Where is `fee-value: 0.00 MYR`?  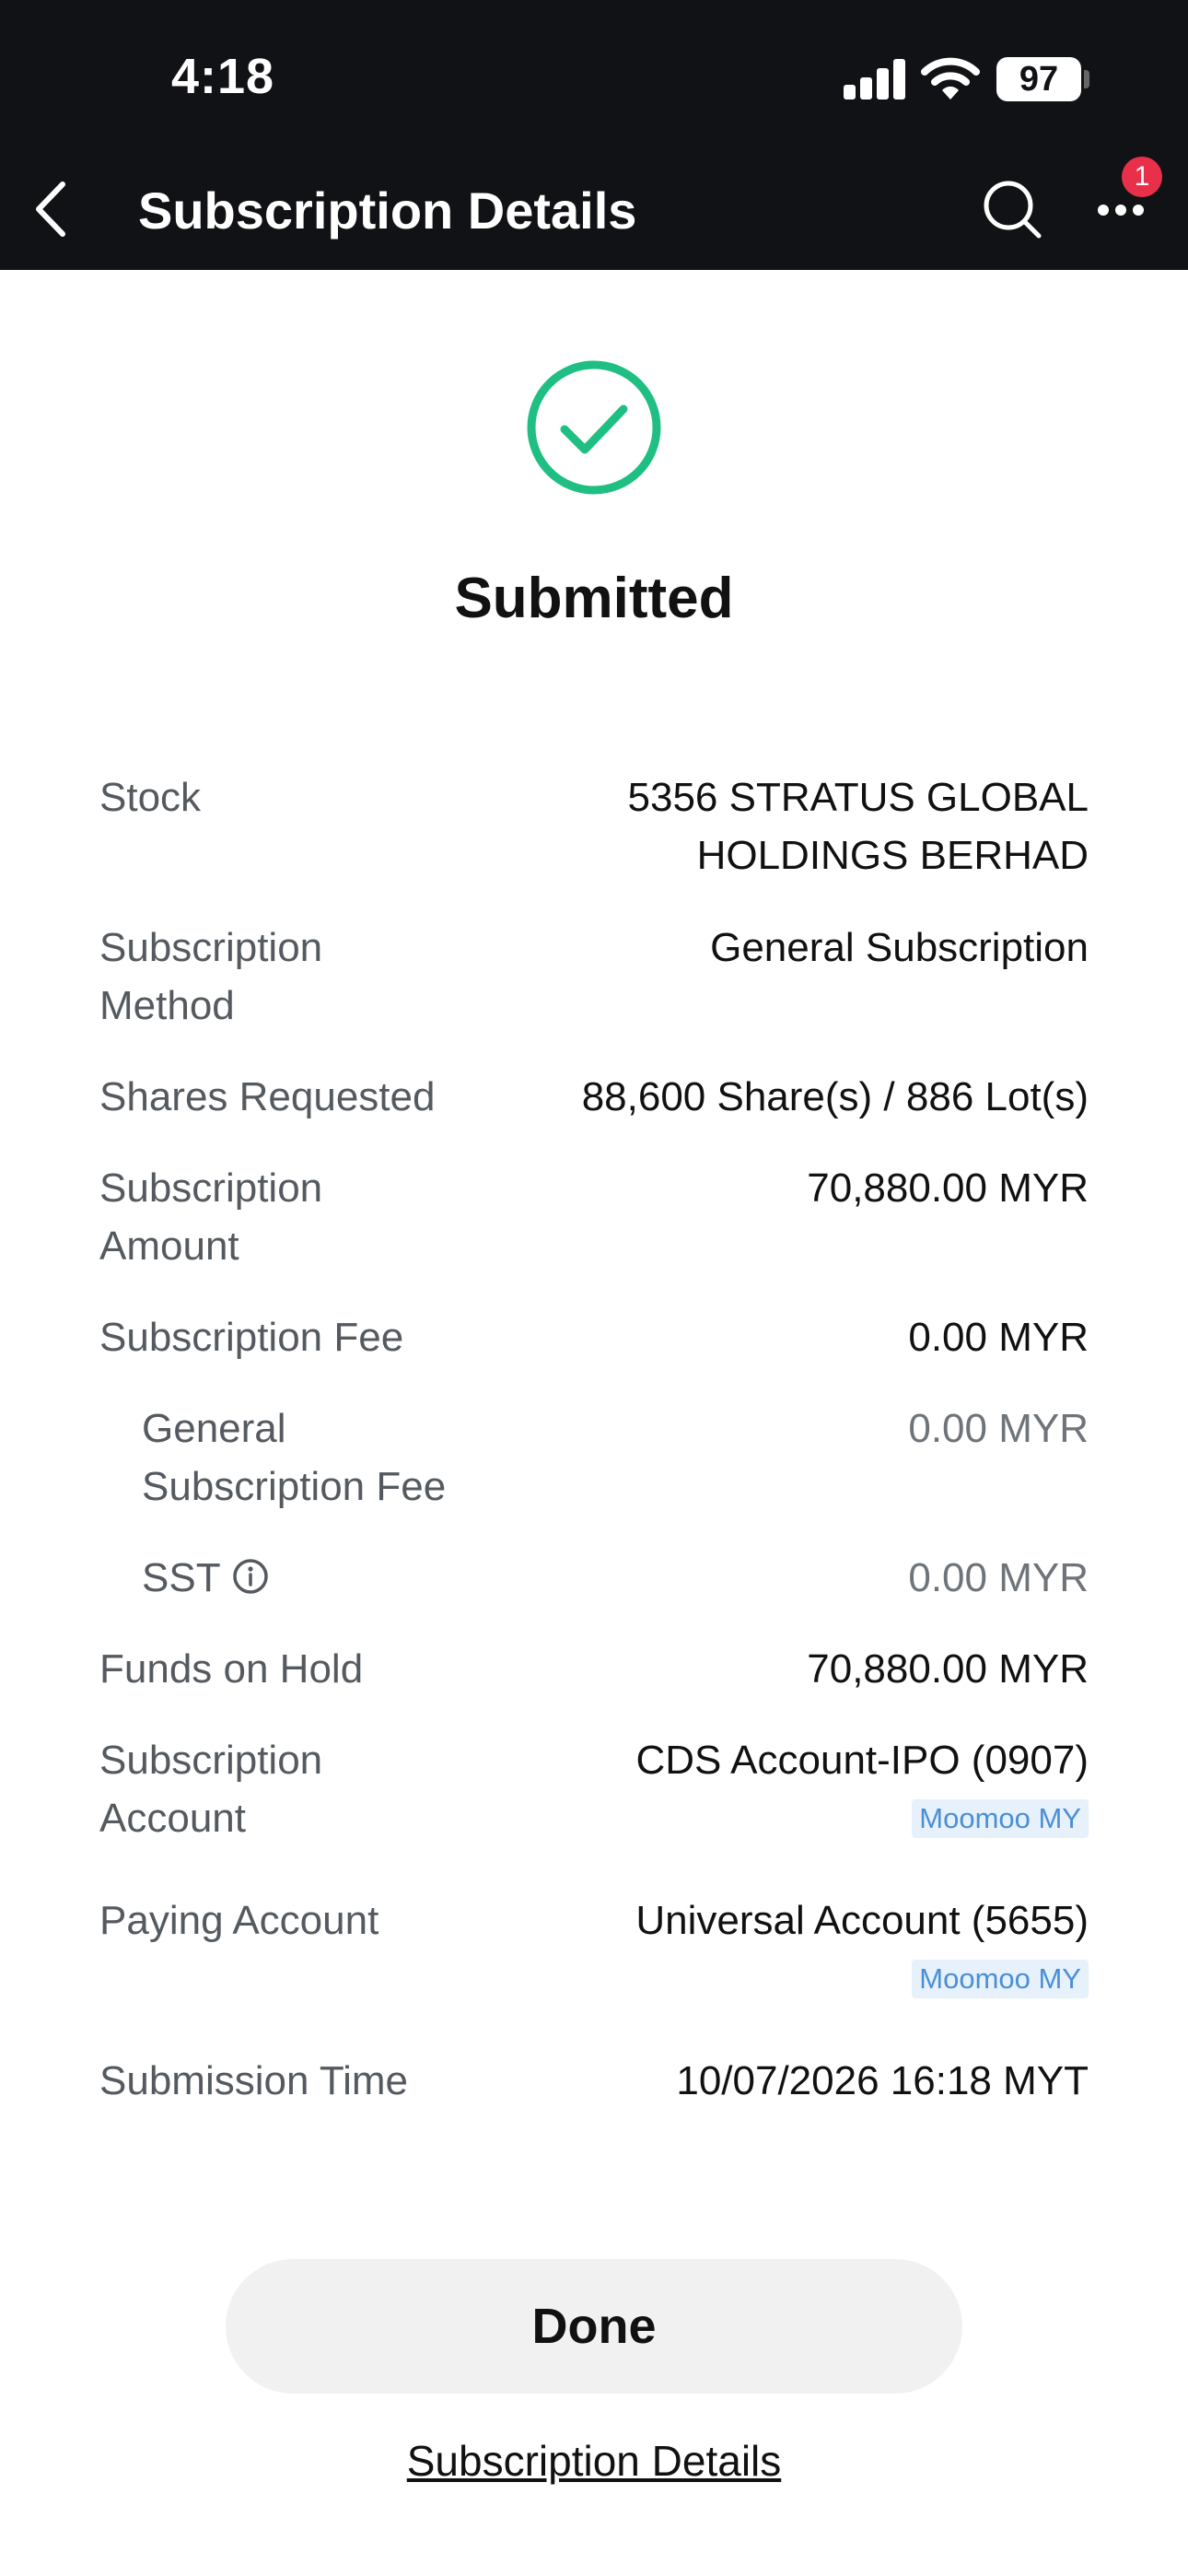 fee-value: 0.00 MYR is located at coordinates (998, 1337).